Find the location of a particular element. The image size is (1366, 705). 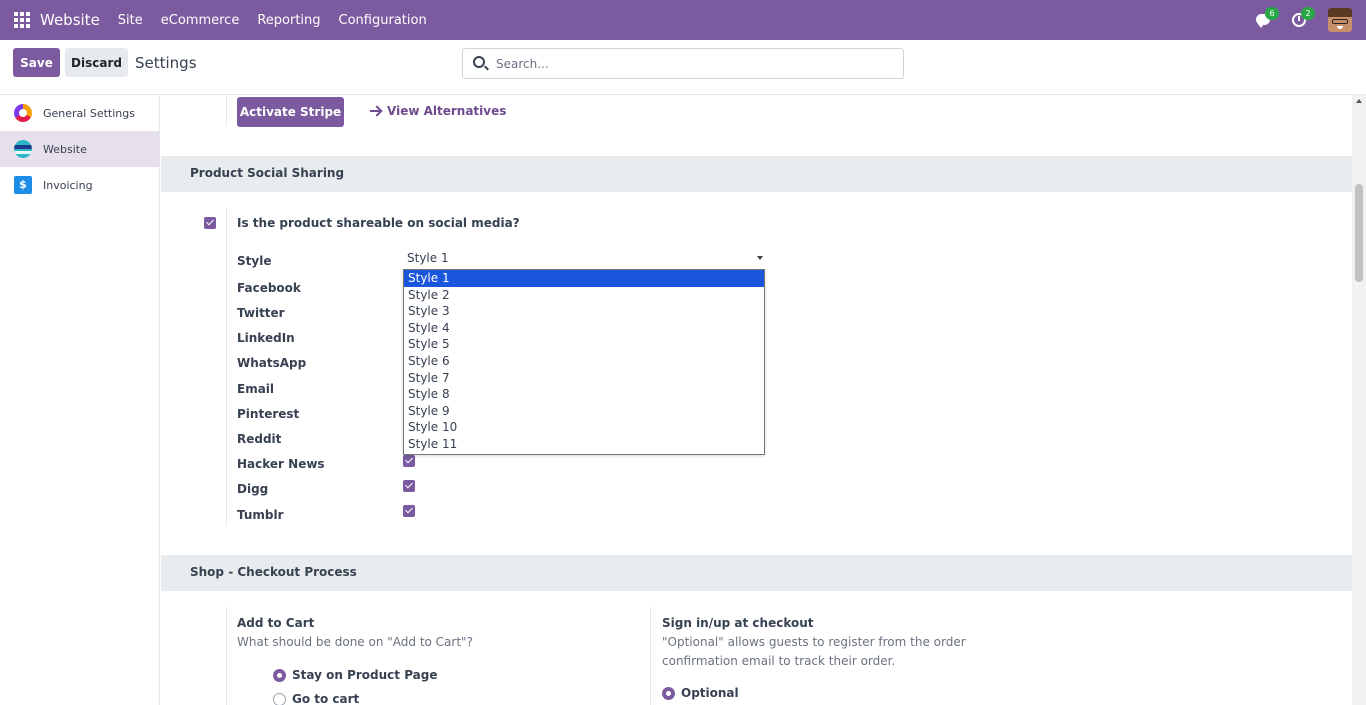

add-to-cart-title: Add to Cart is located at coordinates (276, 623).